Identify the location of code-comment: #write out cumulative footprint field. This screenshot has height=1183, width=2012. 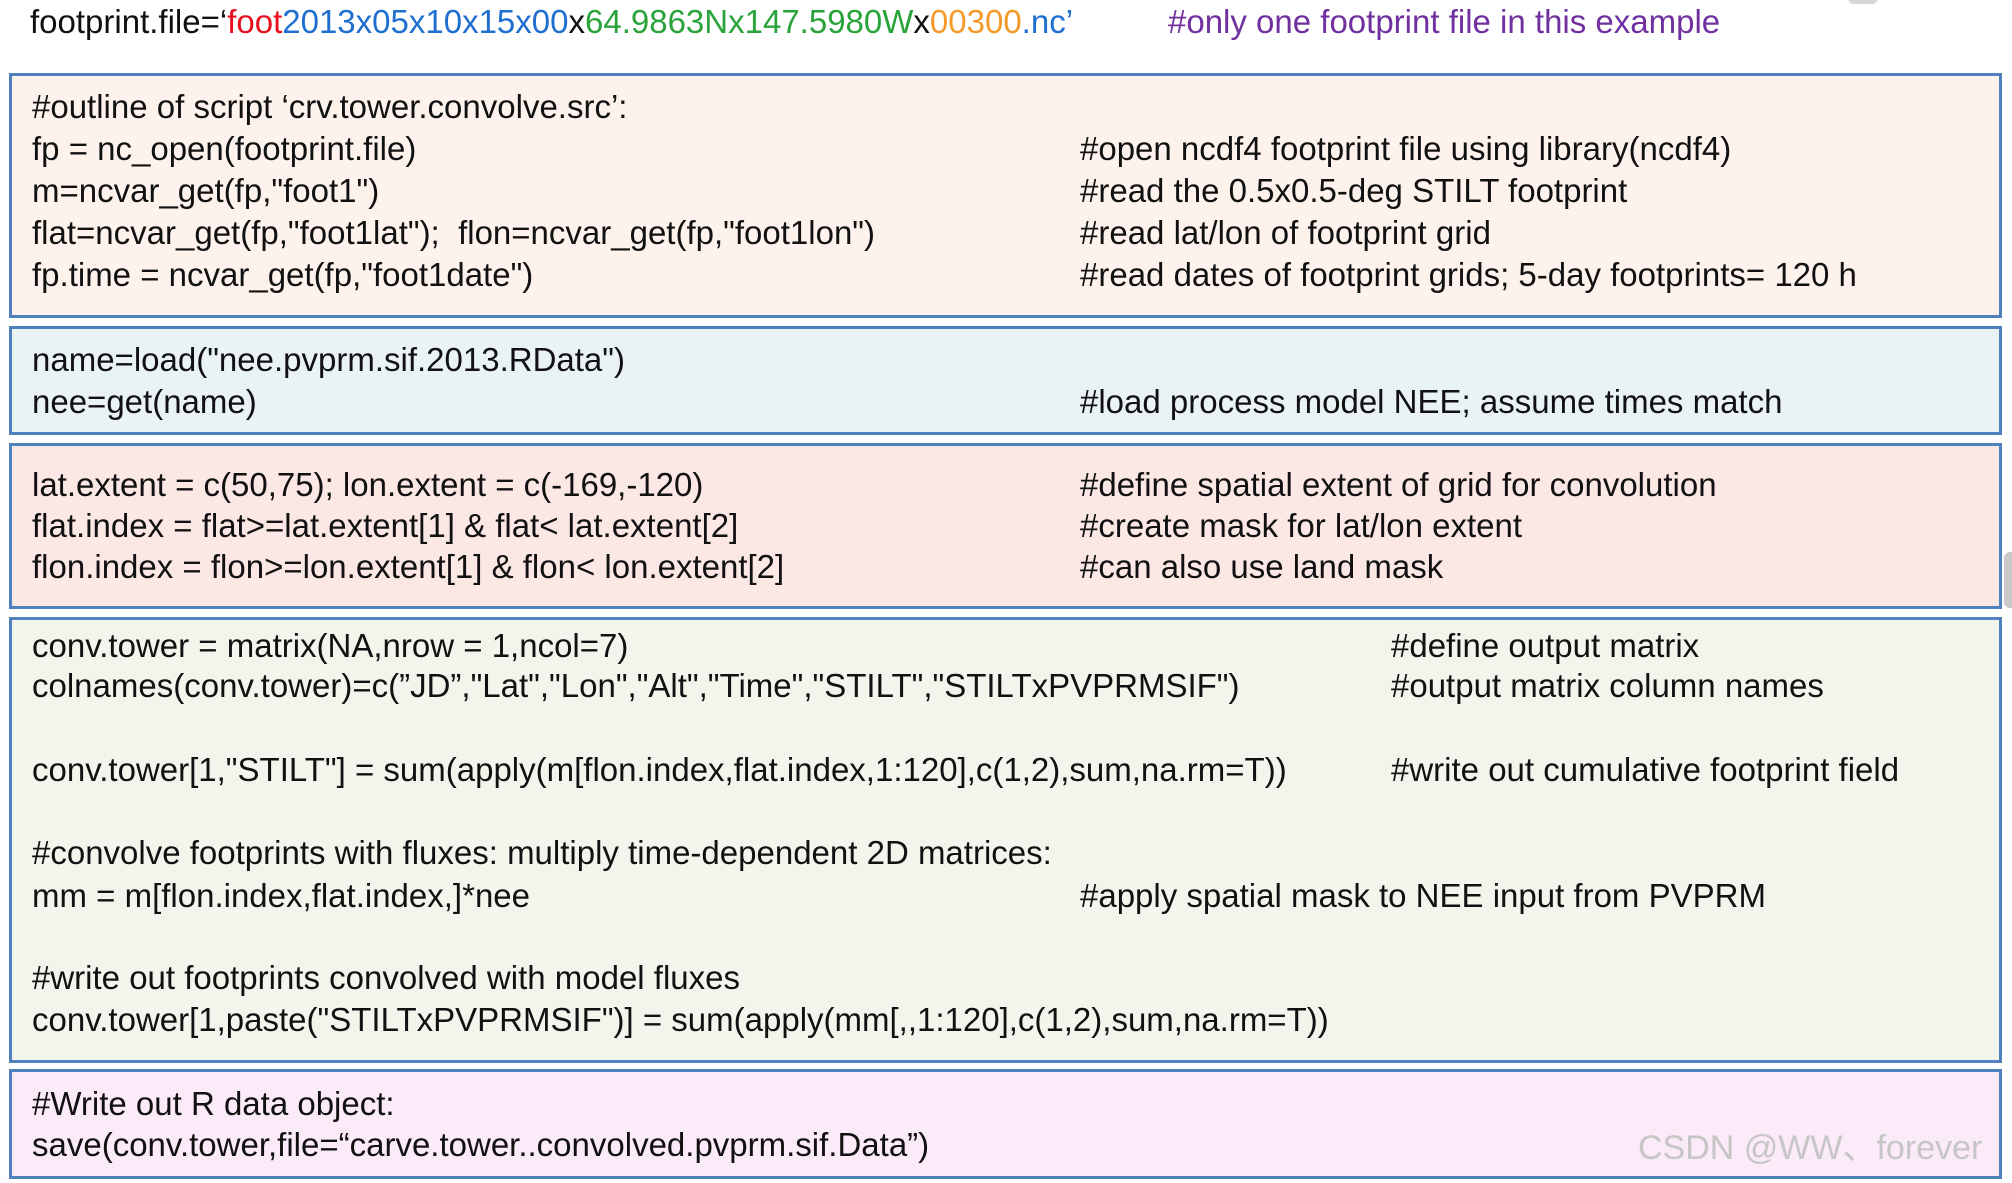
(1645, 769).